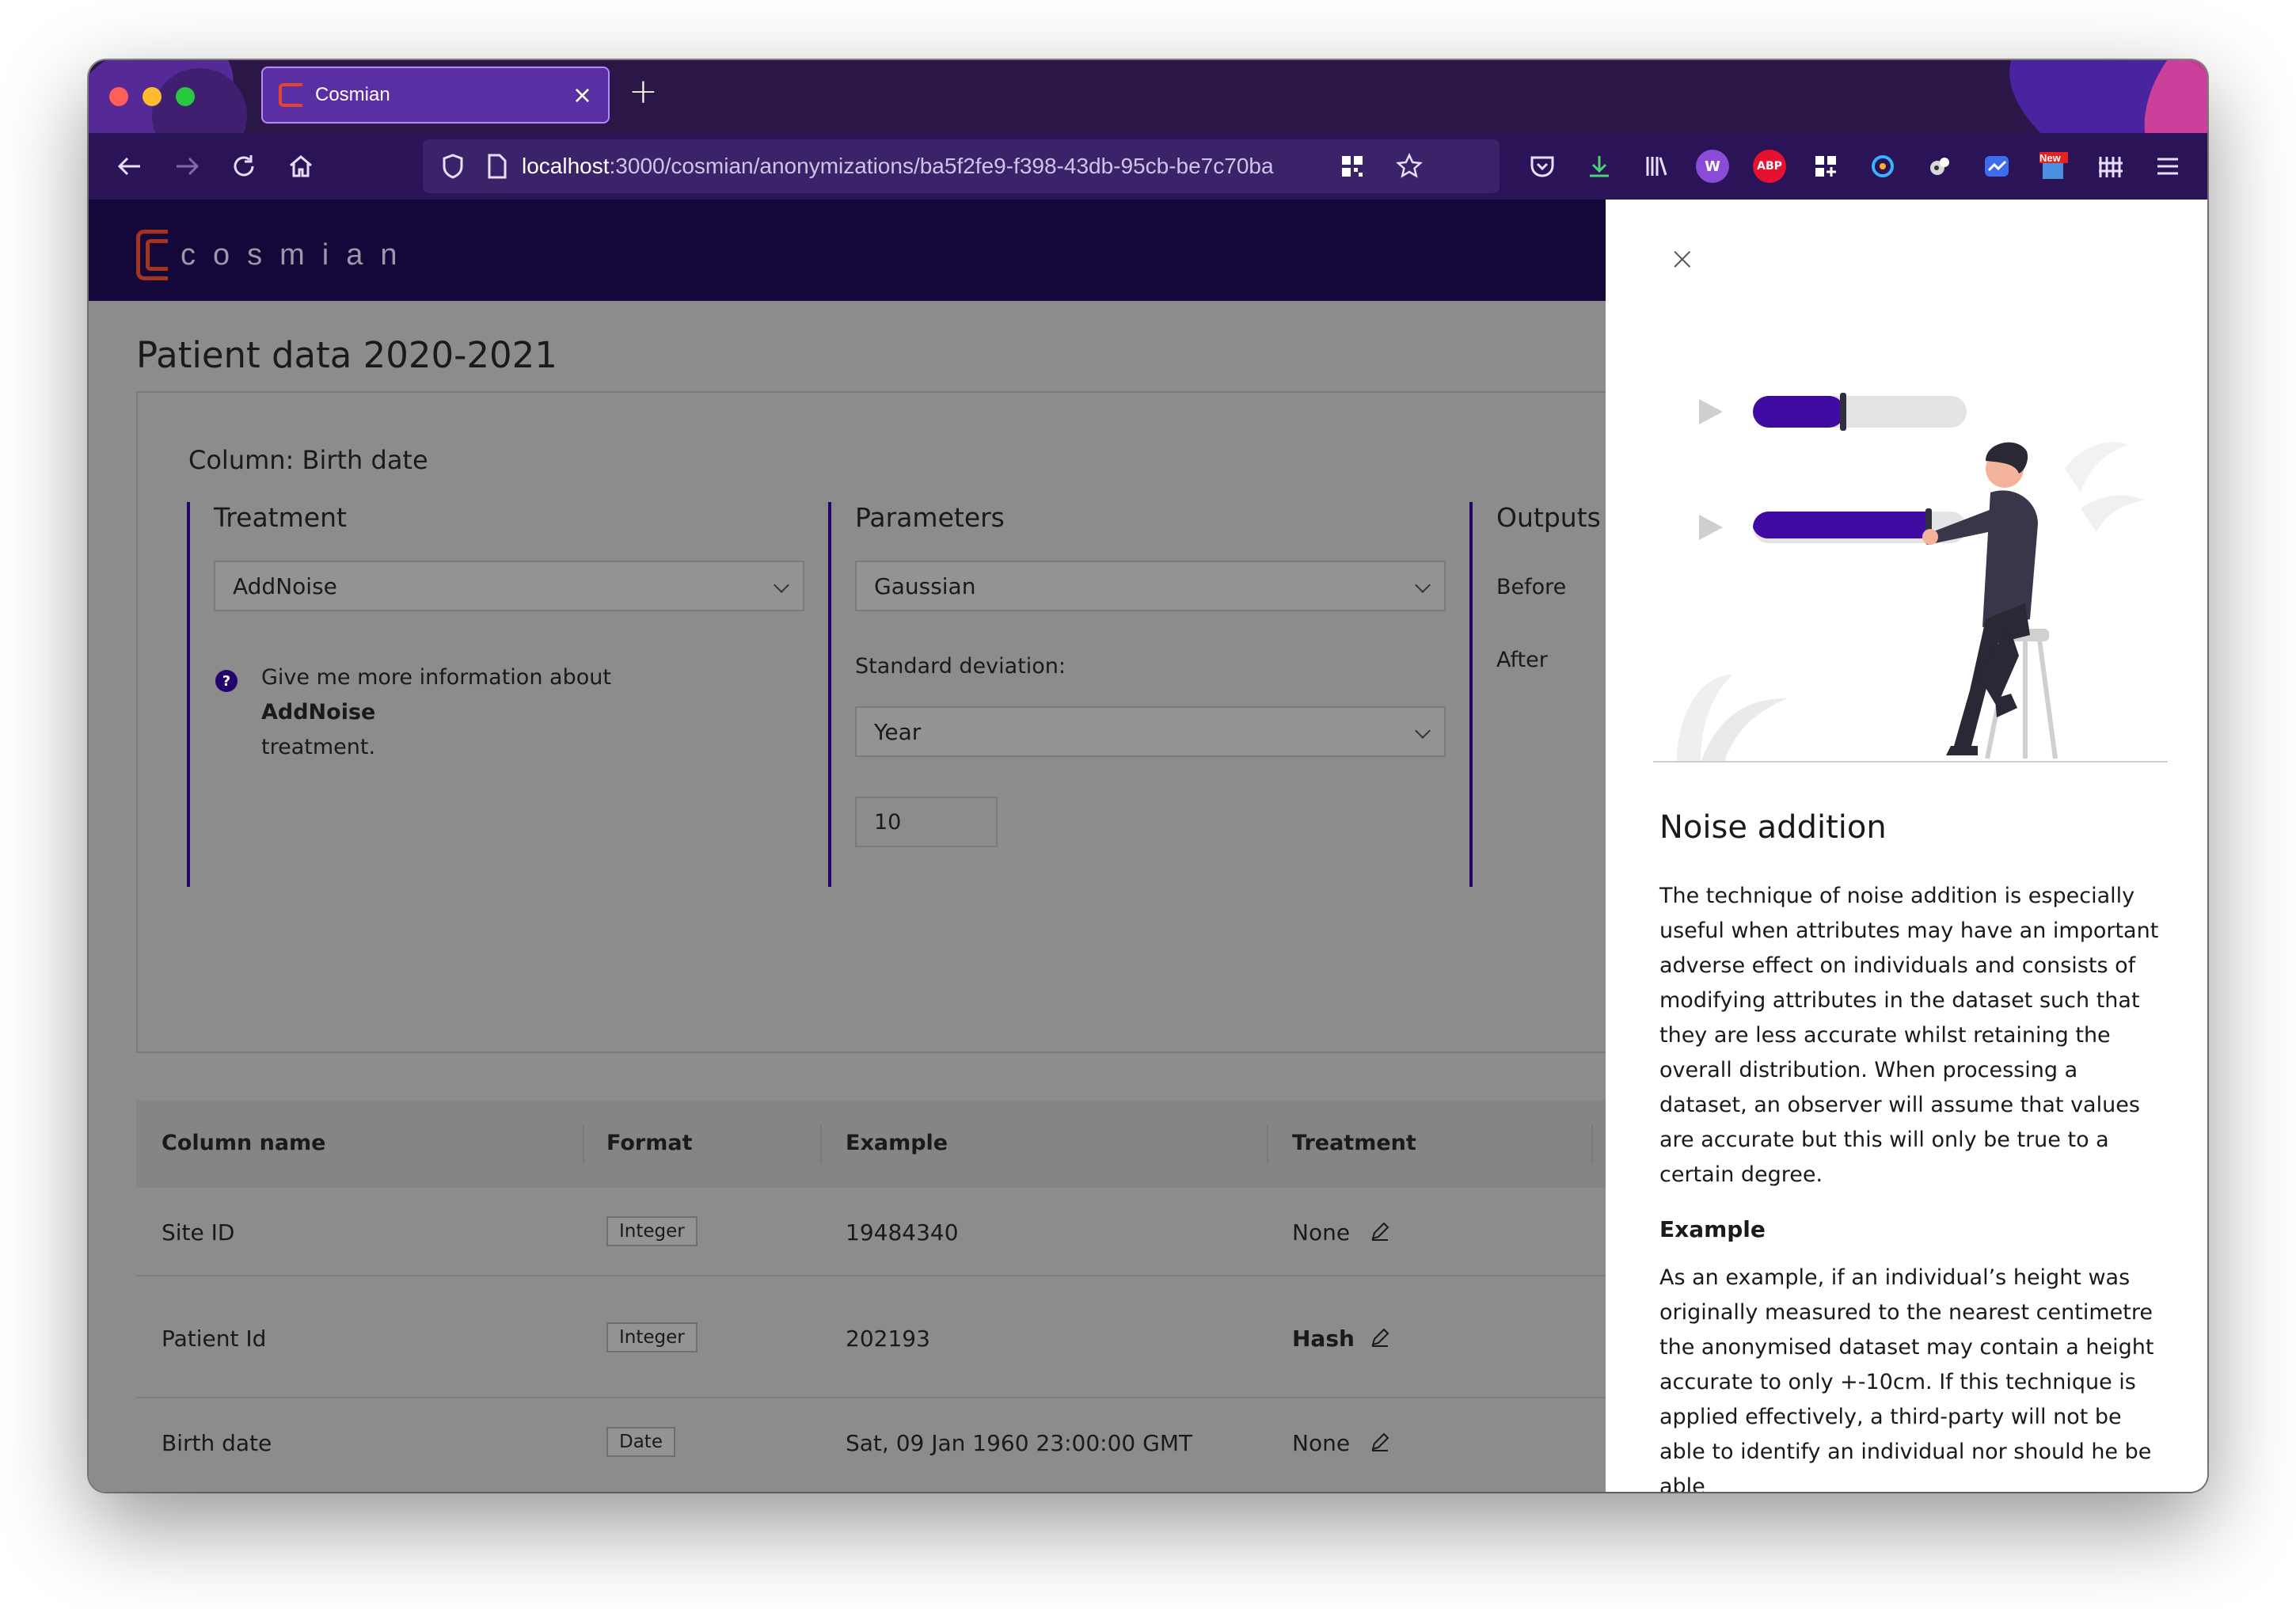 The width and height of the screenshot is (2296, 1609). What do you see at coordinates (187, 166) in the screenshot?
I see `forward-arrow-icon` at bounding box center [187, 166].